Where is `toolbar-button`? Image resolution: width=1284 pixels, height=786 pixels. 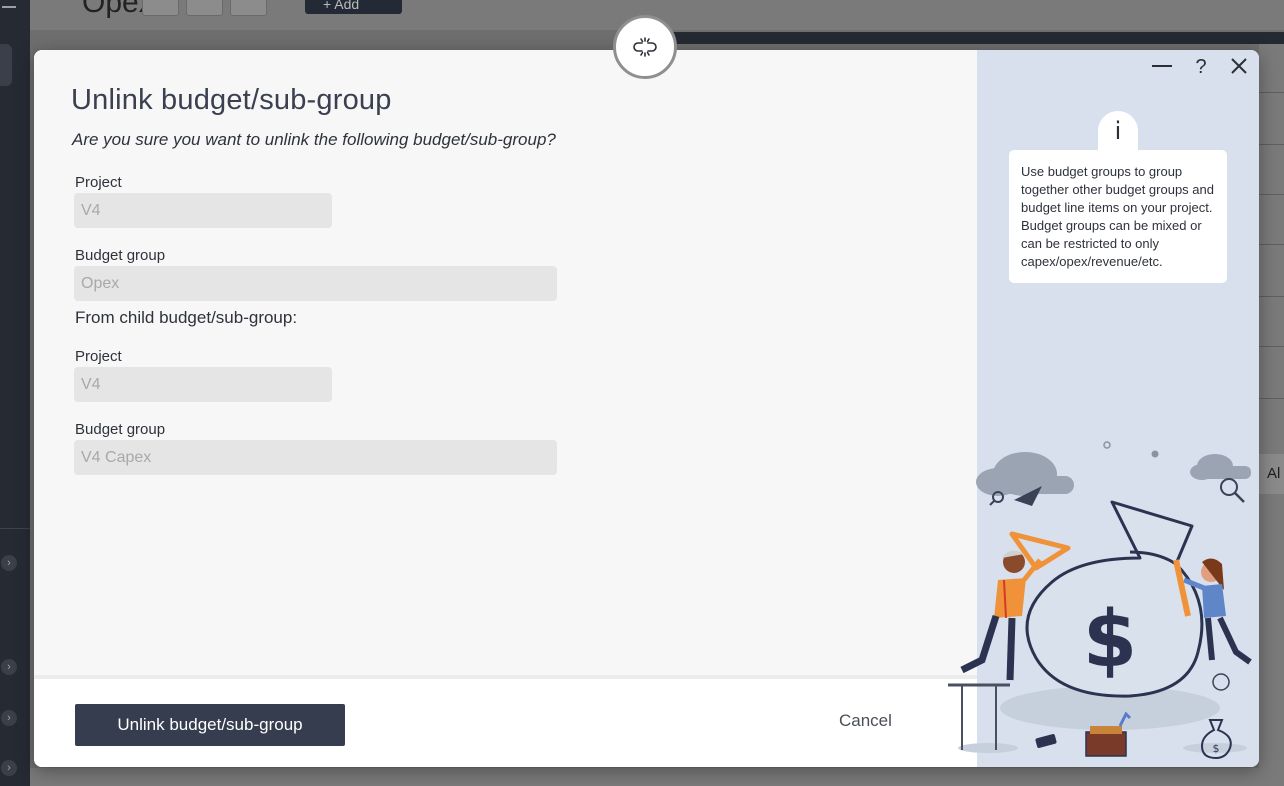
toolbar-button is located at coordinates (204, 8).